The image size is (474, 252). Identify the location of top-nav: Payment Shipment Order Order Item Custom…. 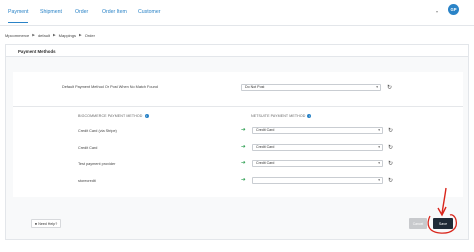
(237, 13).